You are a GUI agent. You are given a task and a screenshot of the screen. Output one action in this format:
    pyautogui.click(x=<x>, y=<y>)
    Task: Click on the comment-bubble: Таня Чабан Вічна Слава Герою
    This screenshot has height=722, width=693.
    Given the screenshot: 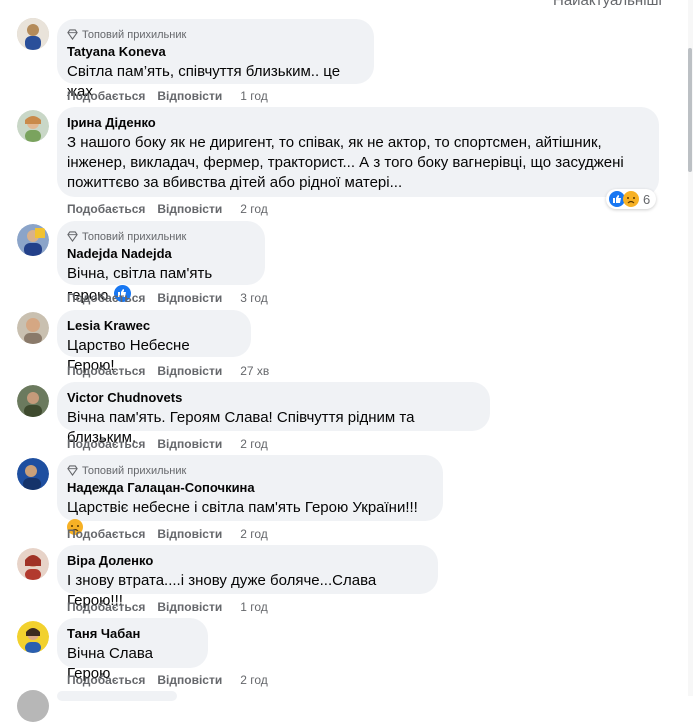 What is the action you would take?
    pyautogui.click(x=132, y=650)
    